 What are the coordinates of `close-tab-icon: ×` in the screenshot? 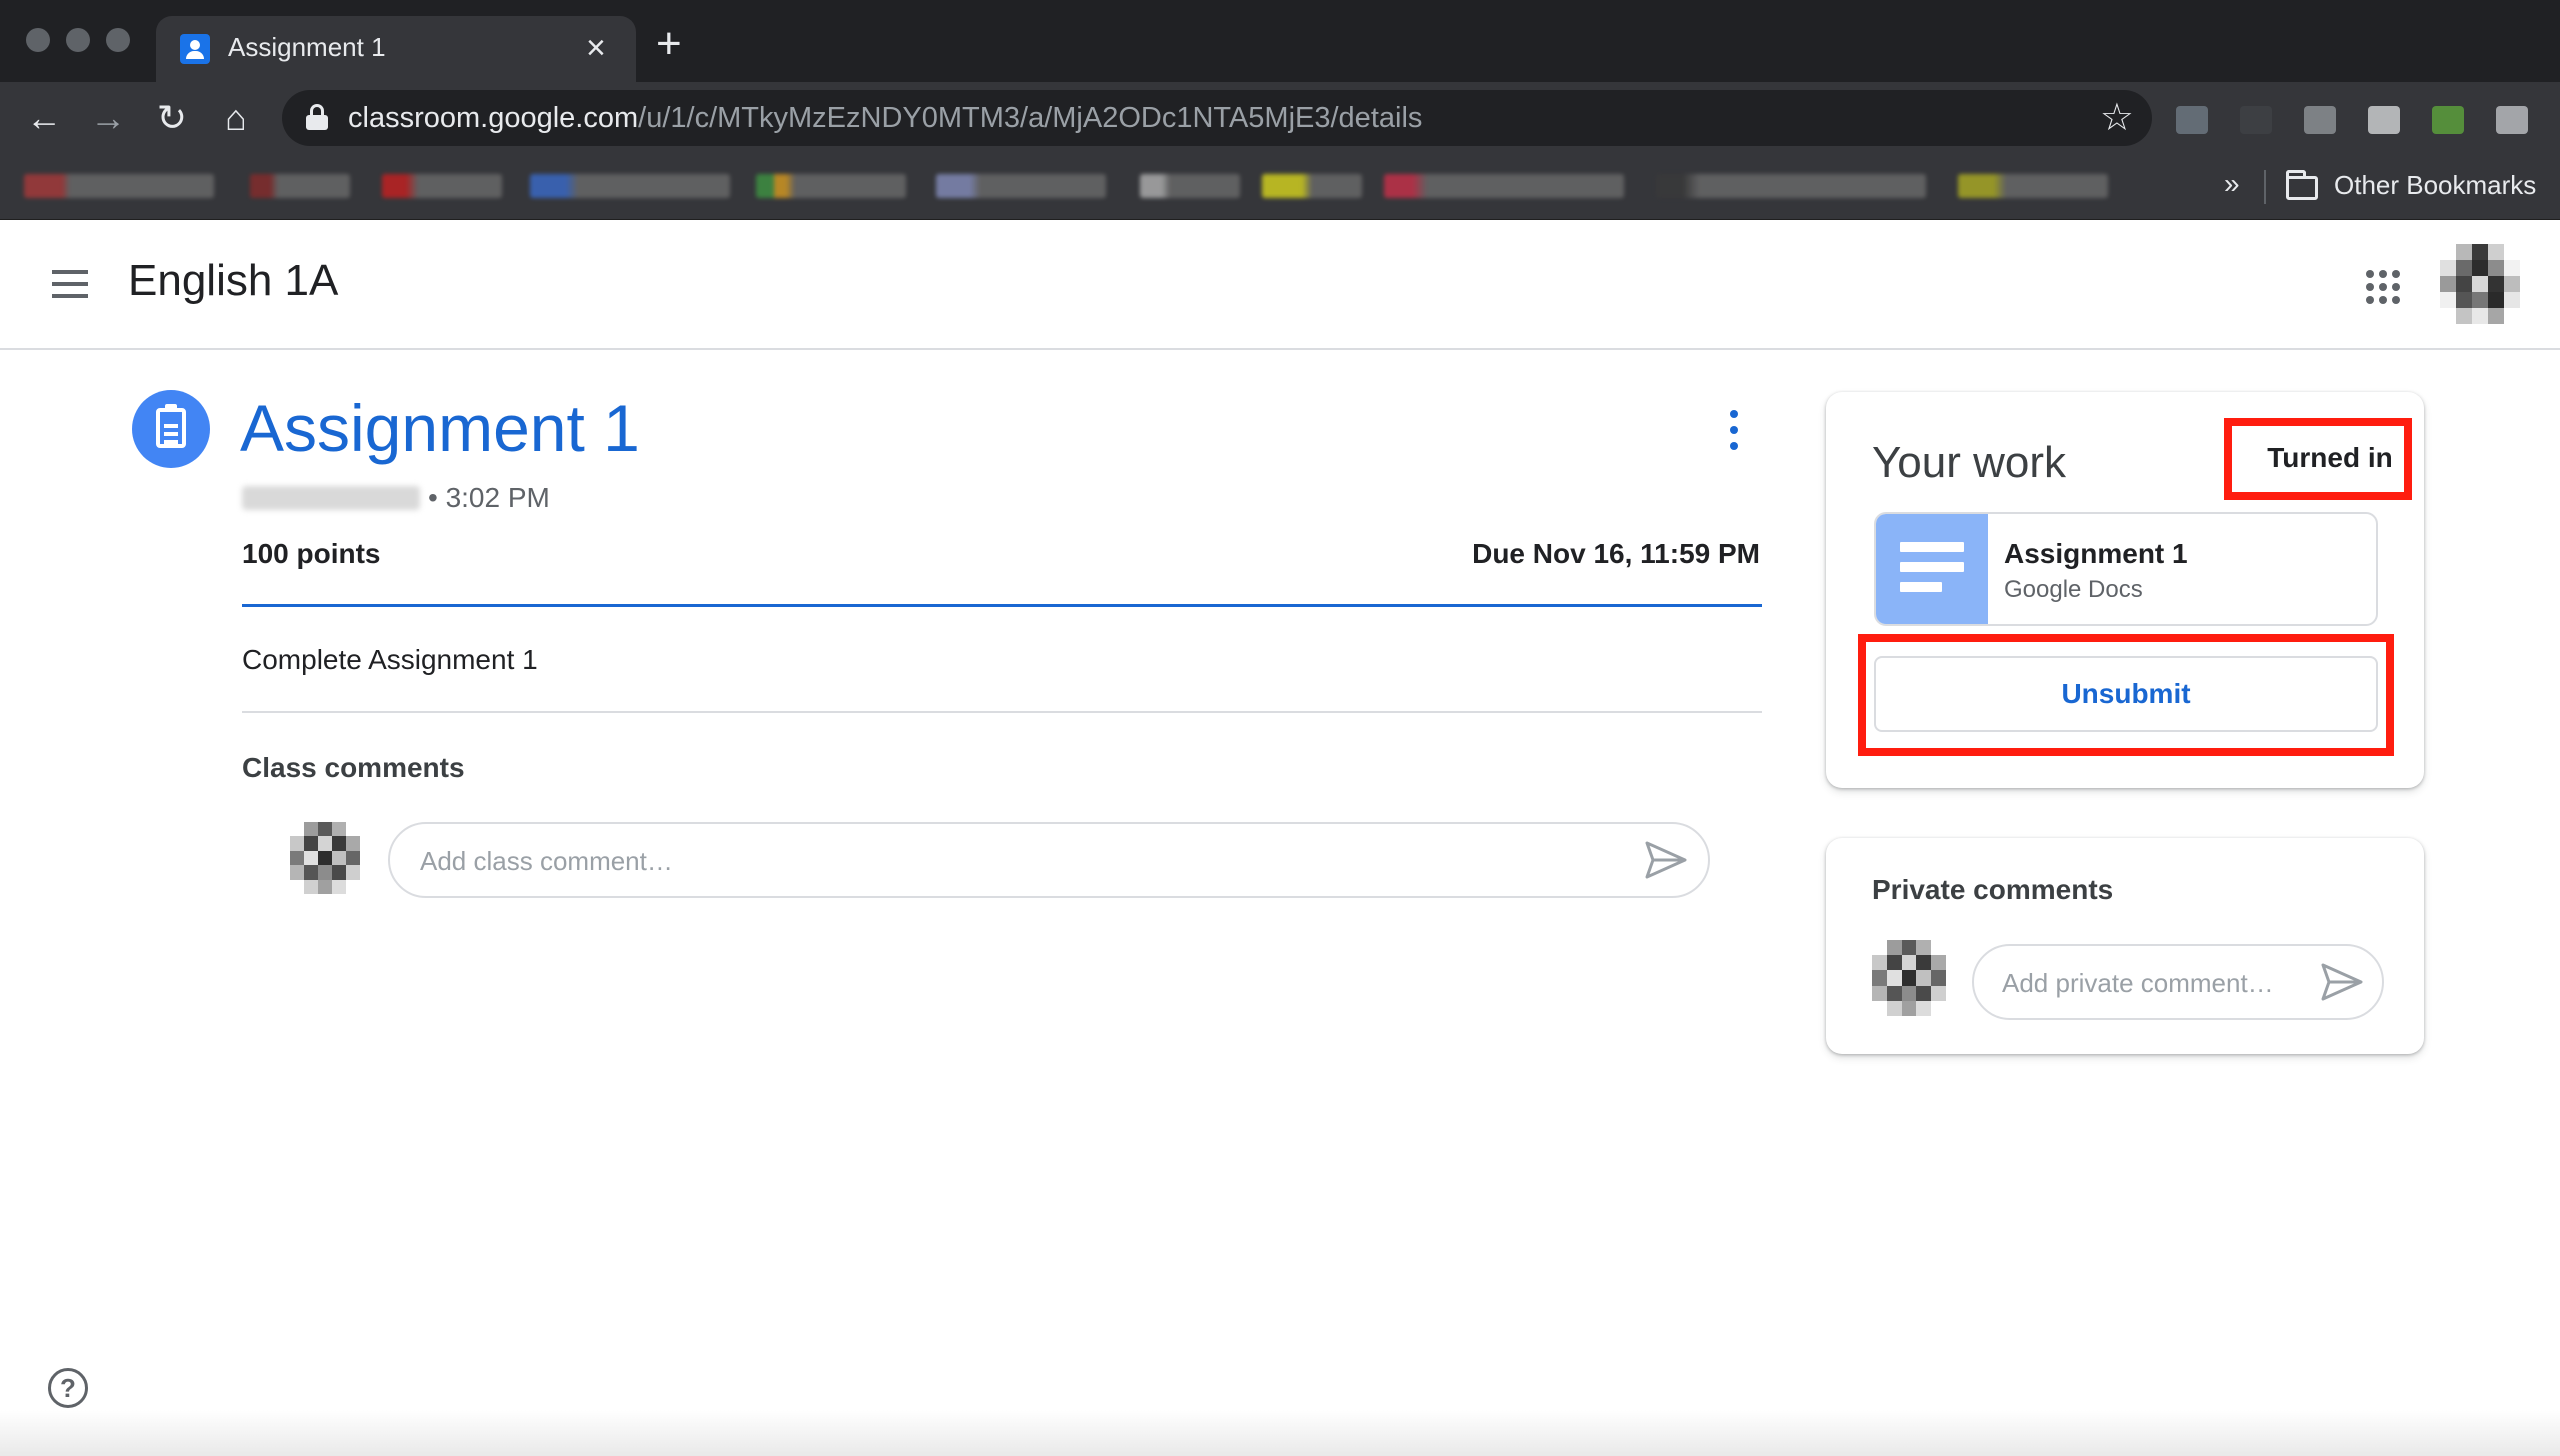 It's located at (596, 48).